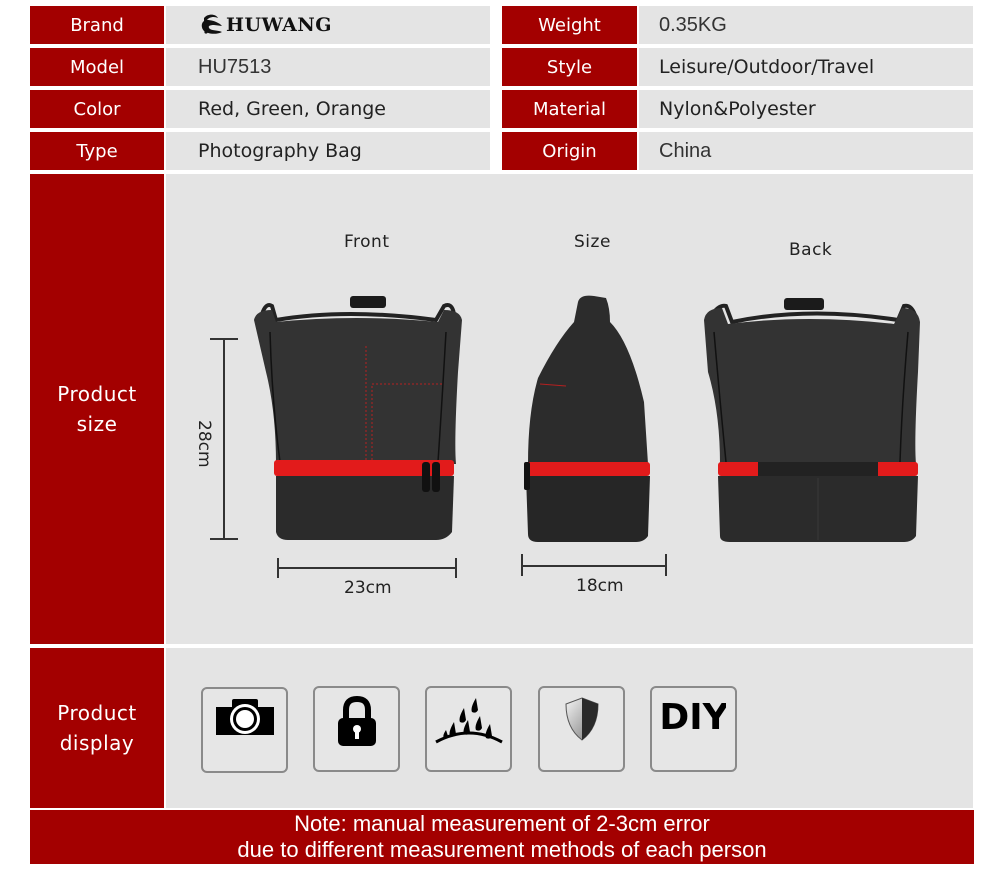 The image size is (1000, 880). What do you see at coordinates (97, 743) in the screenshot?
I see `section-label-line2: display` at bounding box center [97, 743].